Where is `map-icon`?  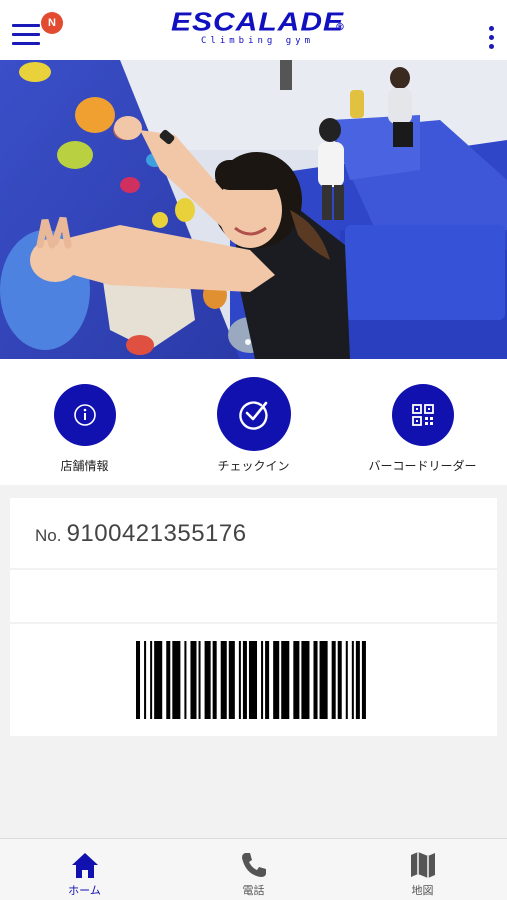 map-icon is located at coordinates (423, 865).